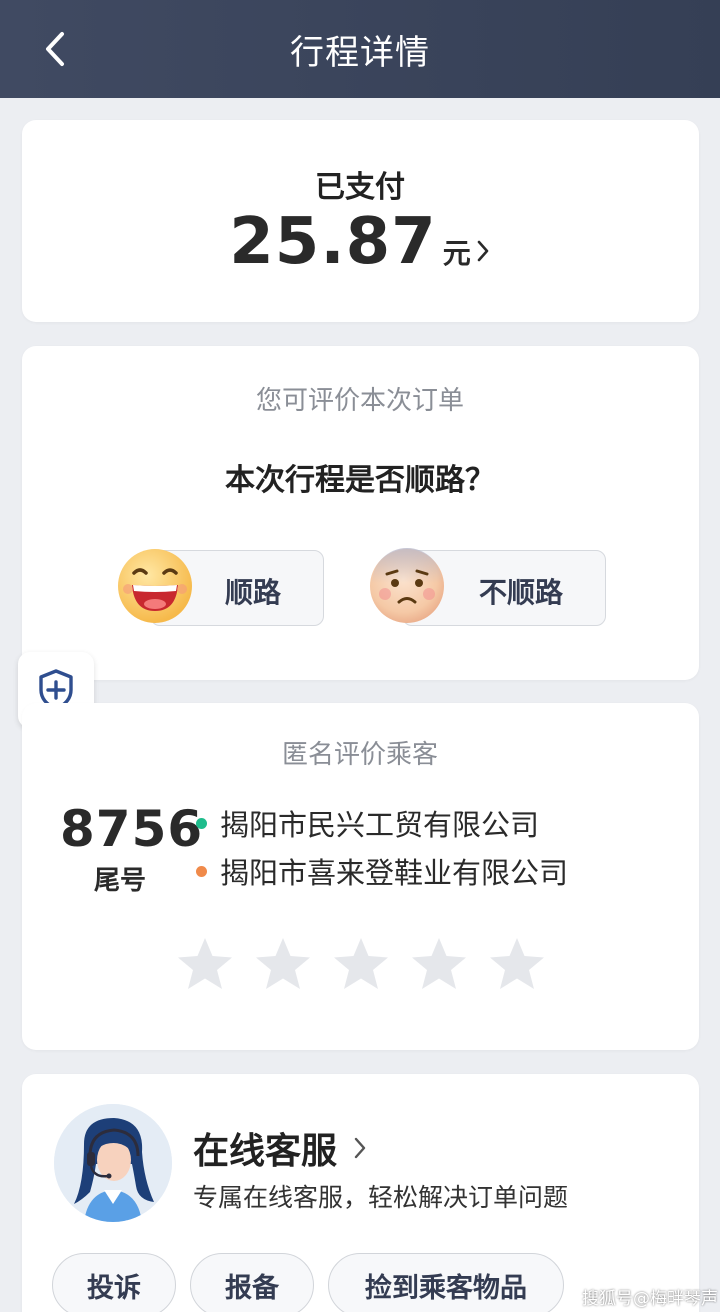 The width and height of the screenshot is (720, 1312). What do you see at coordinates (360, 52) in the screenshot?
I see `page-title: 行程详情` at bounding box center [360, 52].